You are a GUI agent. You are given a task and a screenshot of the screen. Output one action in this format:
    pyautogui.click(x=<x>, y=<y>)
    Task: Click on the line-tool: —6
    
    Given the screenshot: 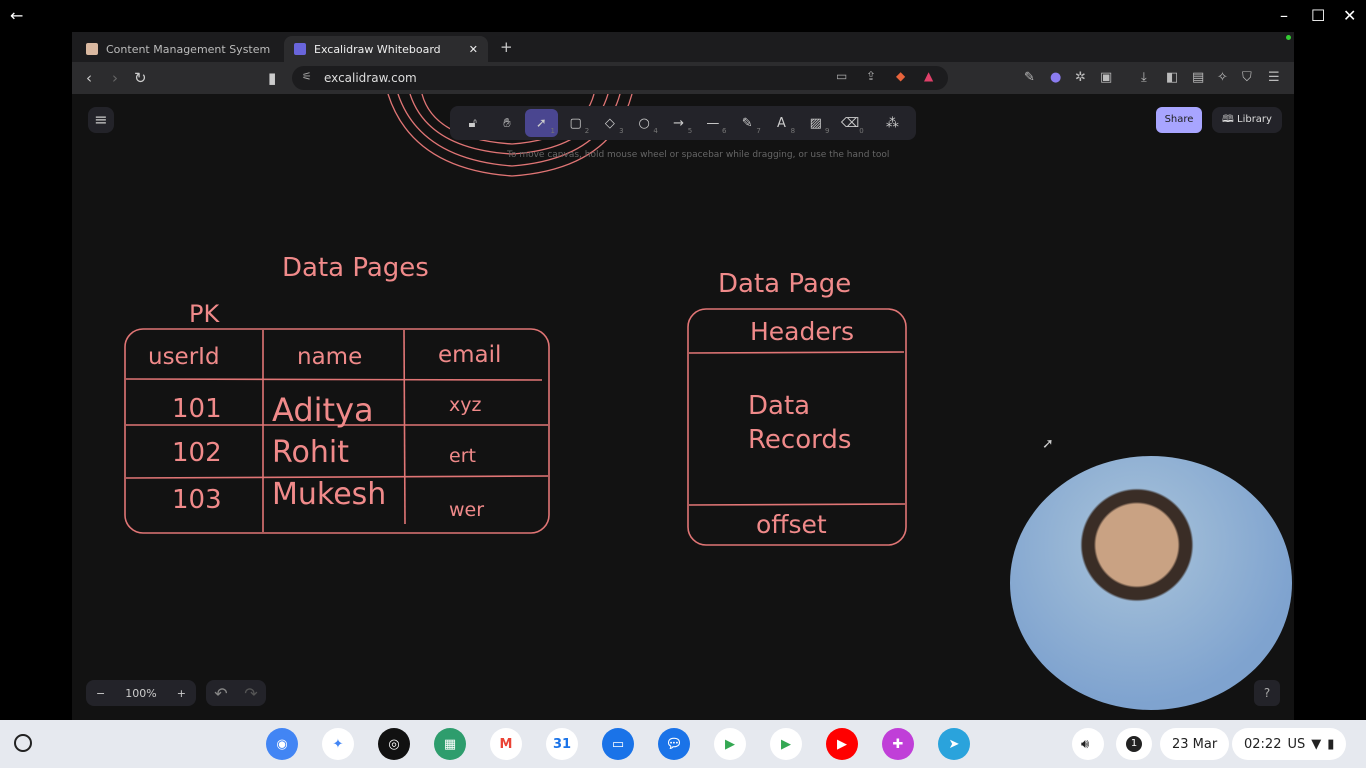 What is the action you would take?
    pyautogui.click(x=712, y=123)
    